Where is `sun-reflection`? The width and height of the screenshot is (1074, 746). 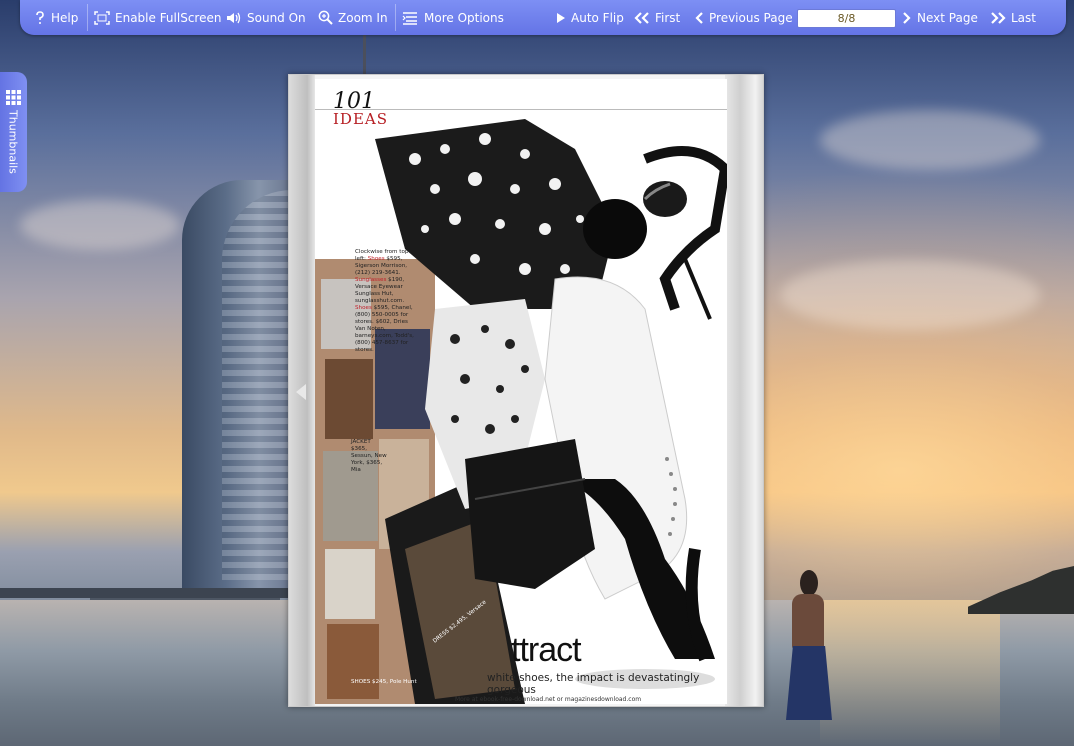 sun-reflection is located at coordinates (910, 673).